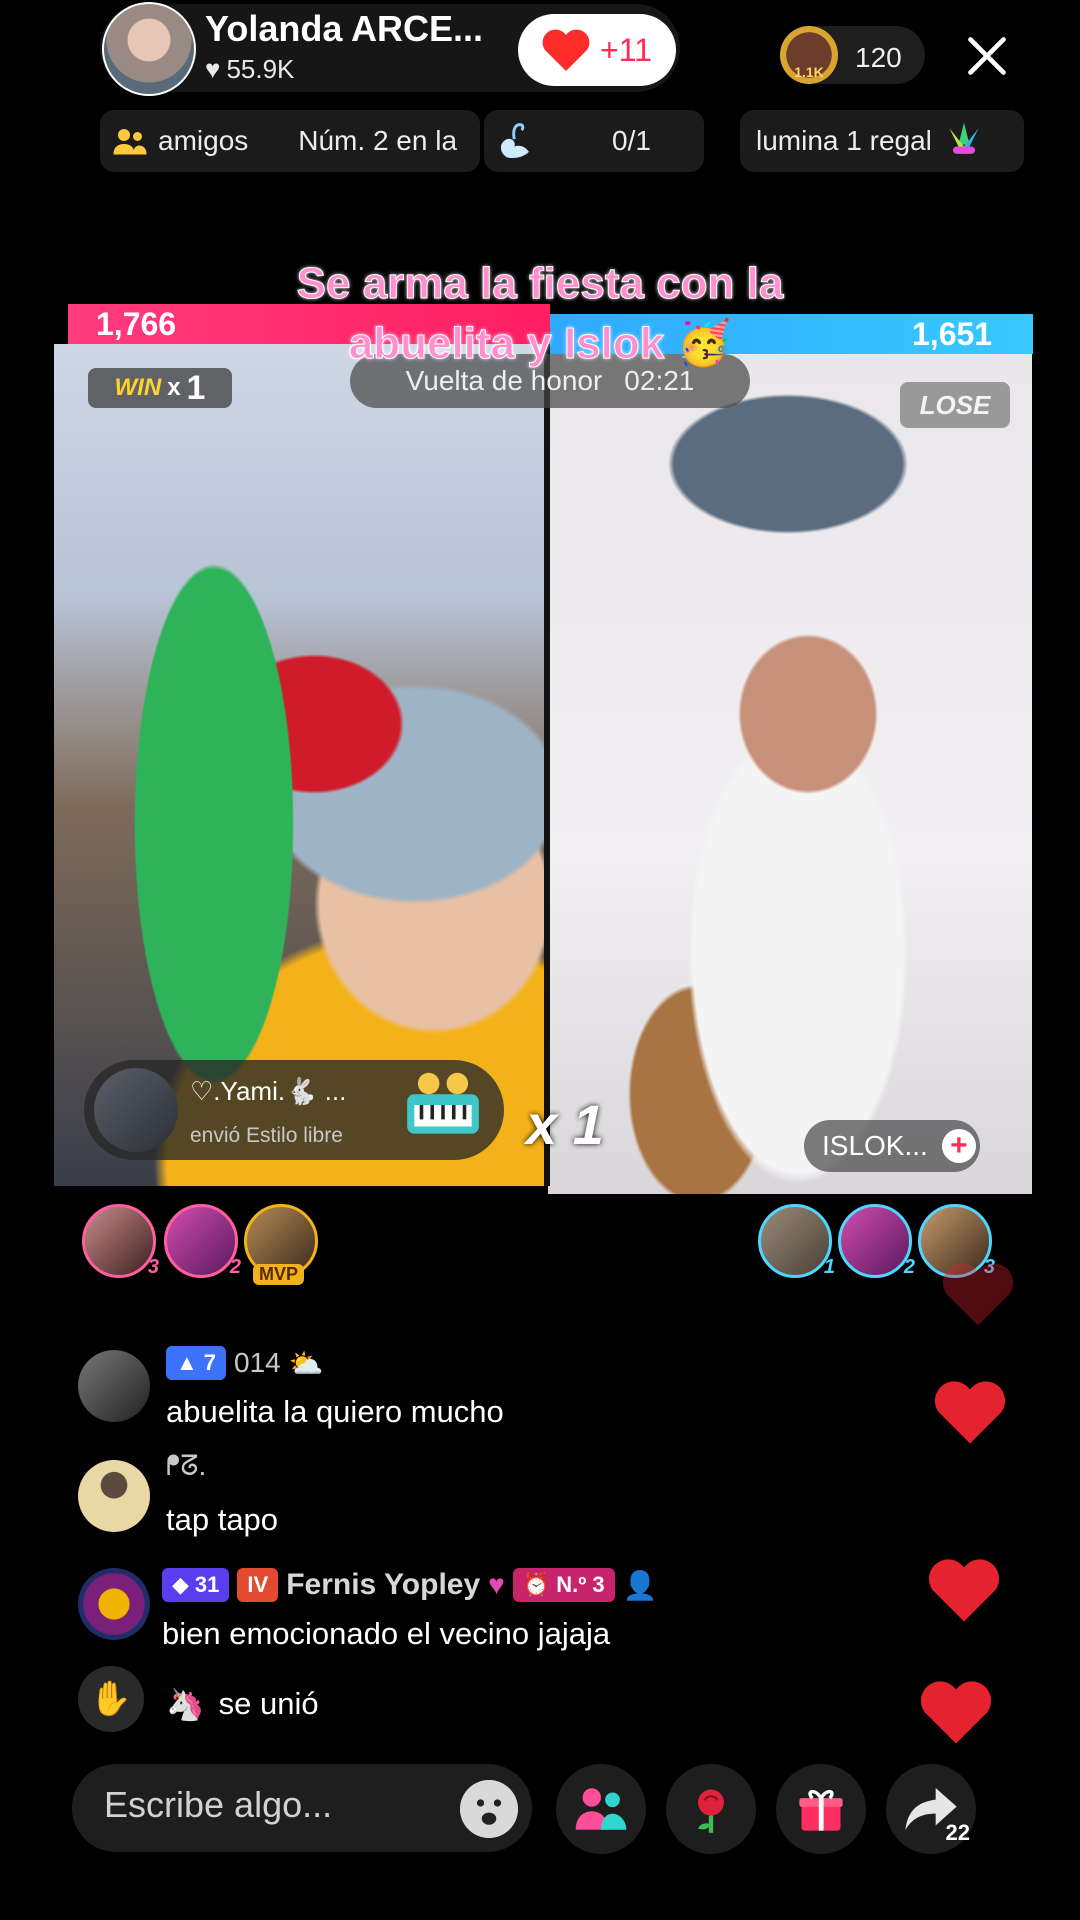  I want to click on chat-message: abuelita la quiero mucho, so click(335, 1411).